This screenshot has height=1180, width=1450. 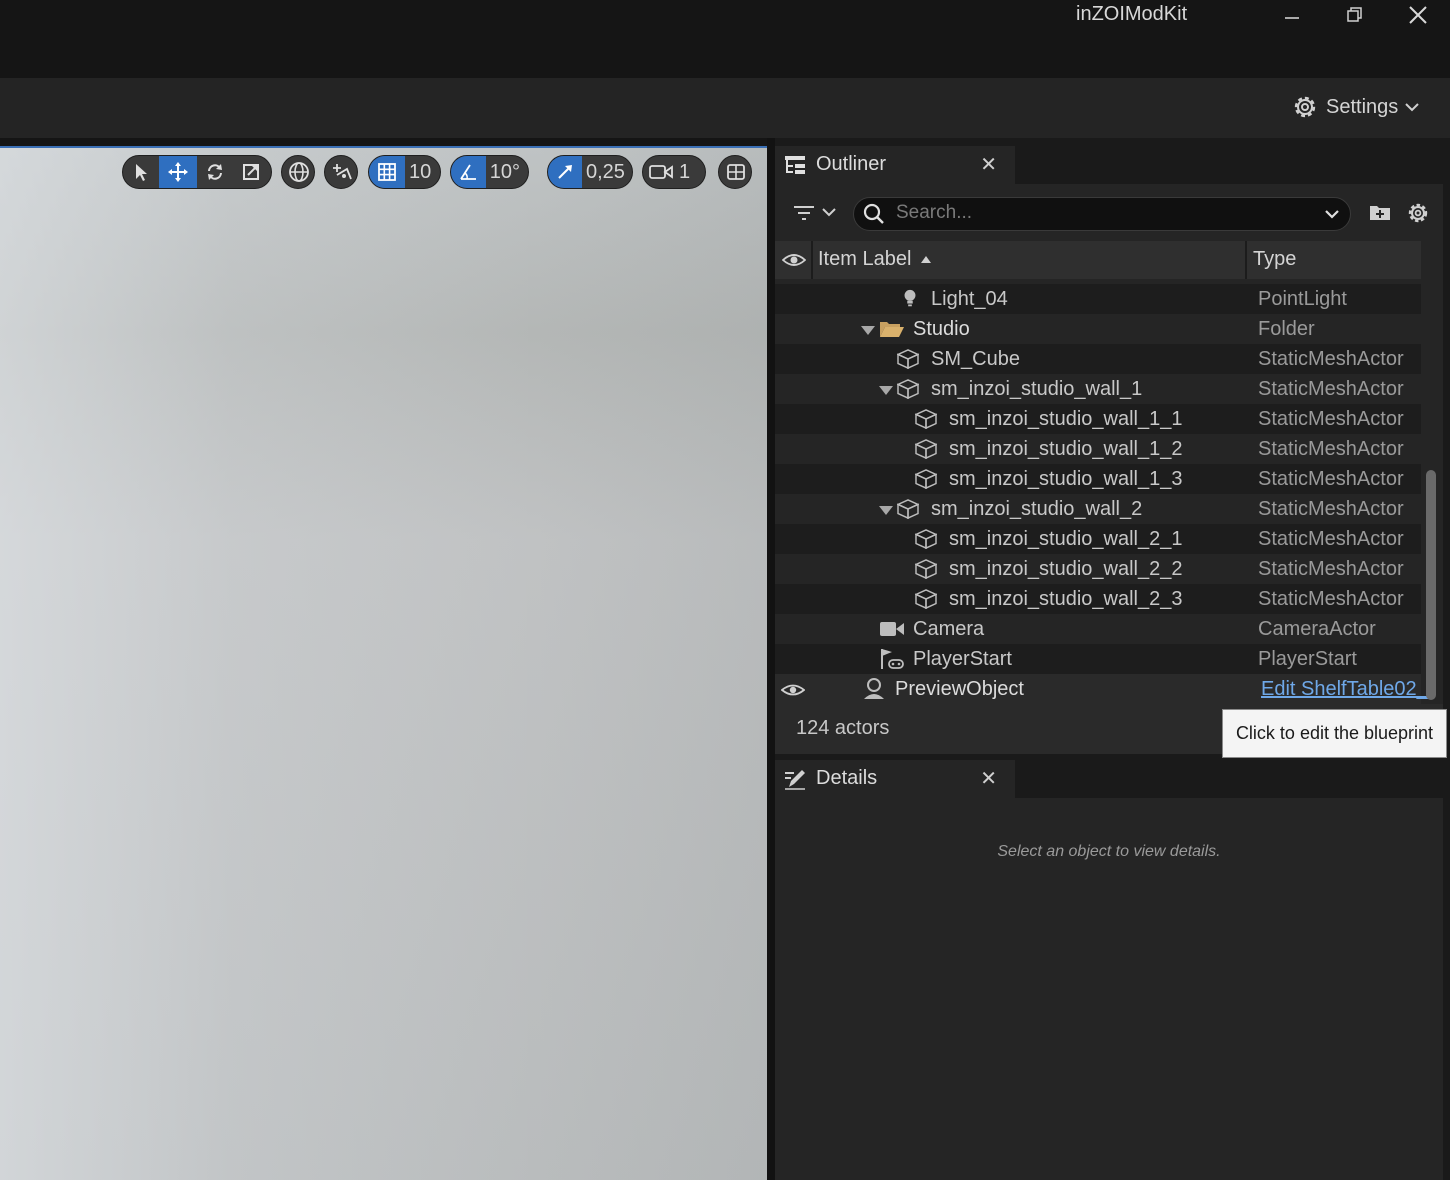 I want to click on row-label: sm_inzoi_studio_wall_1_2, so click(x=1066, y=449).